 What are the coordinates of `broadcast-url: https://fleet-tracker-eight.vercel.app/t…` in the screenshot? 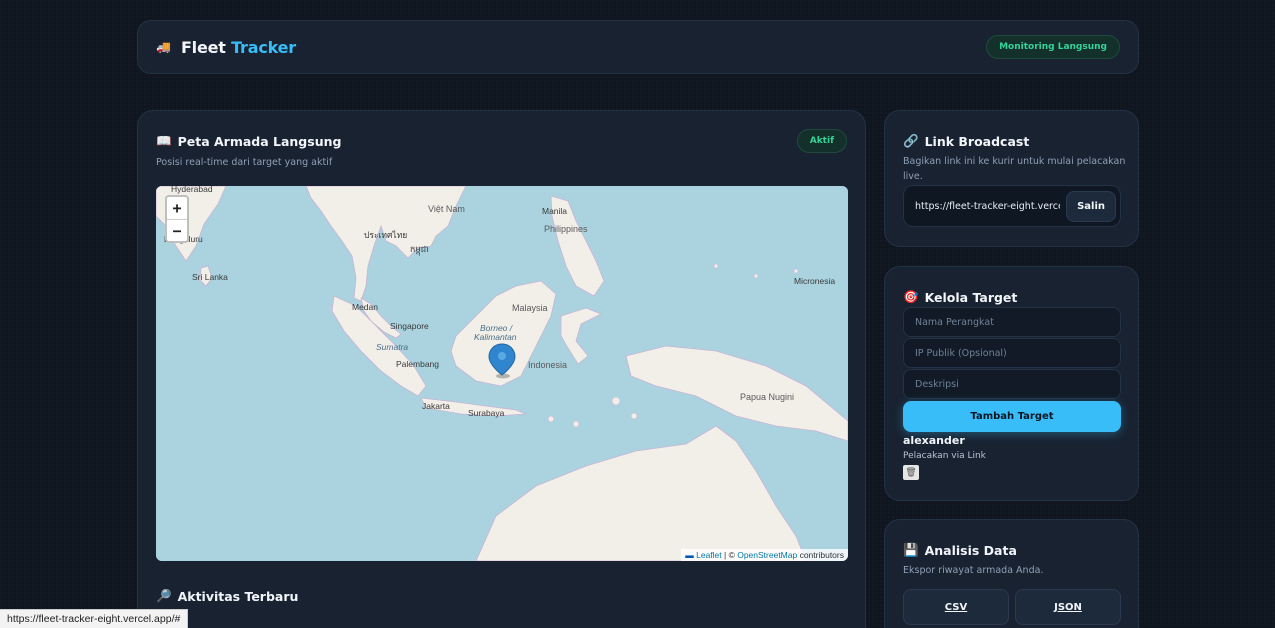 It's located at (987, 206).